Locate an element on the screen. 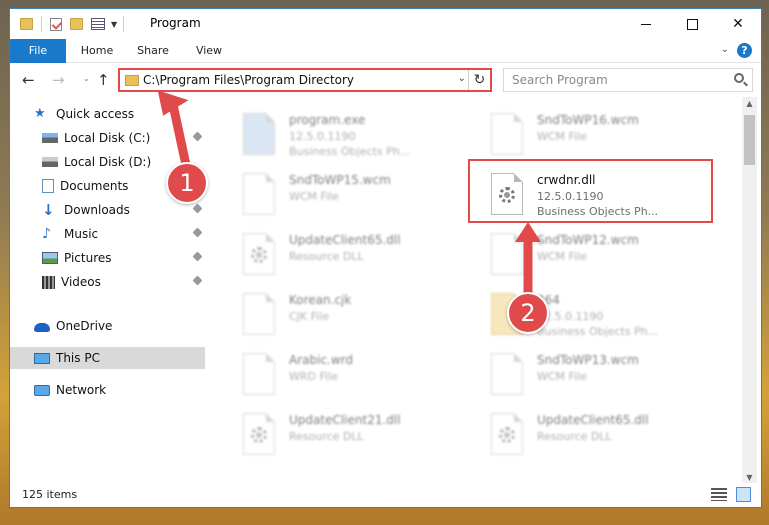 This screenshot has width=769, height=525. music-icon: ♪ is located at coordinates (46, 234).